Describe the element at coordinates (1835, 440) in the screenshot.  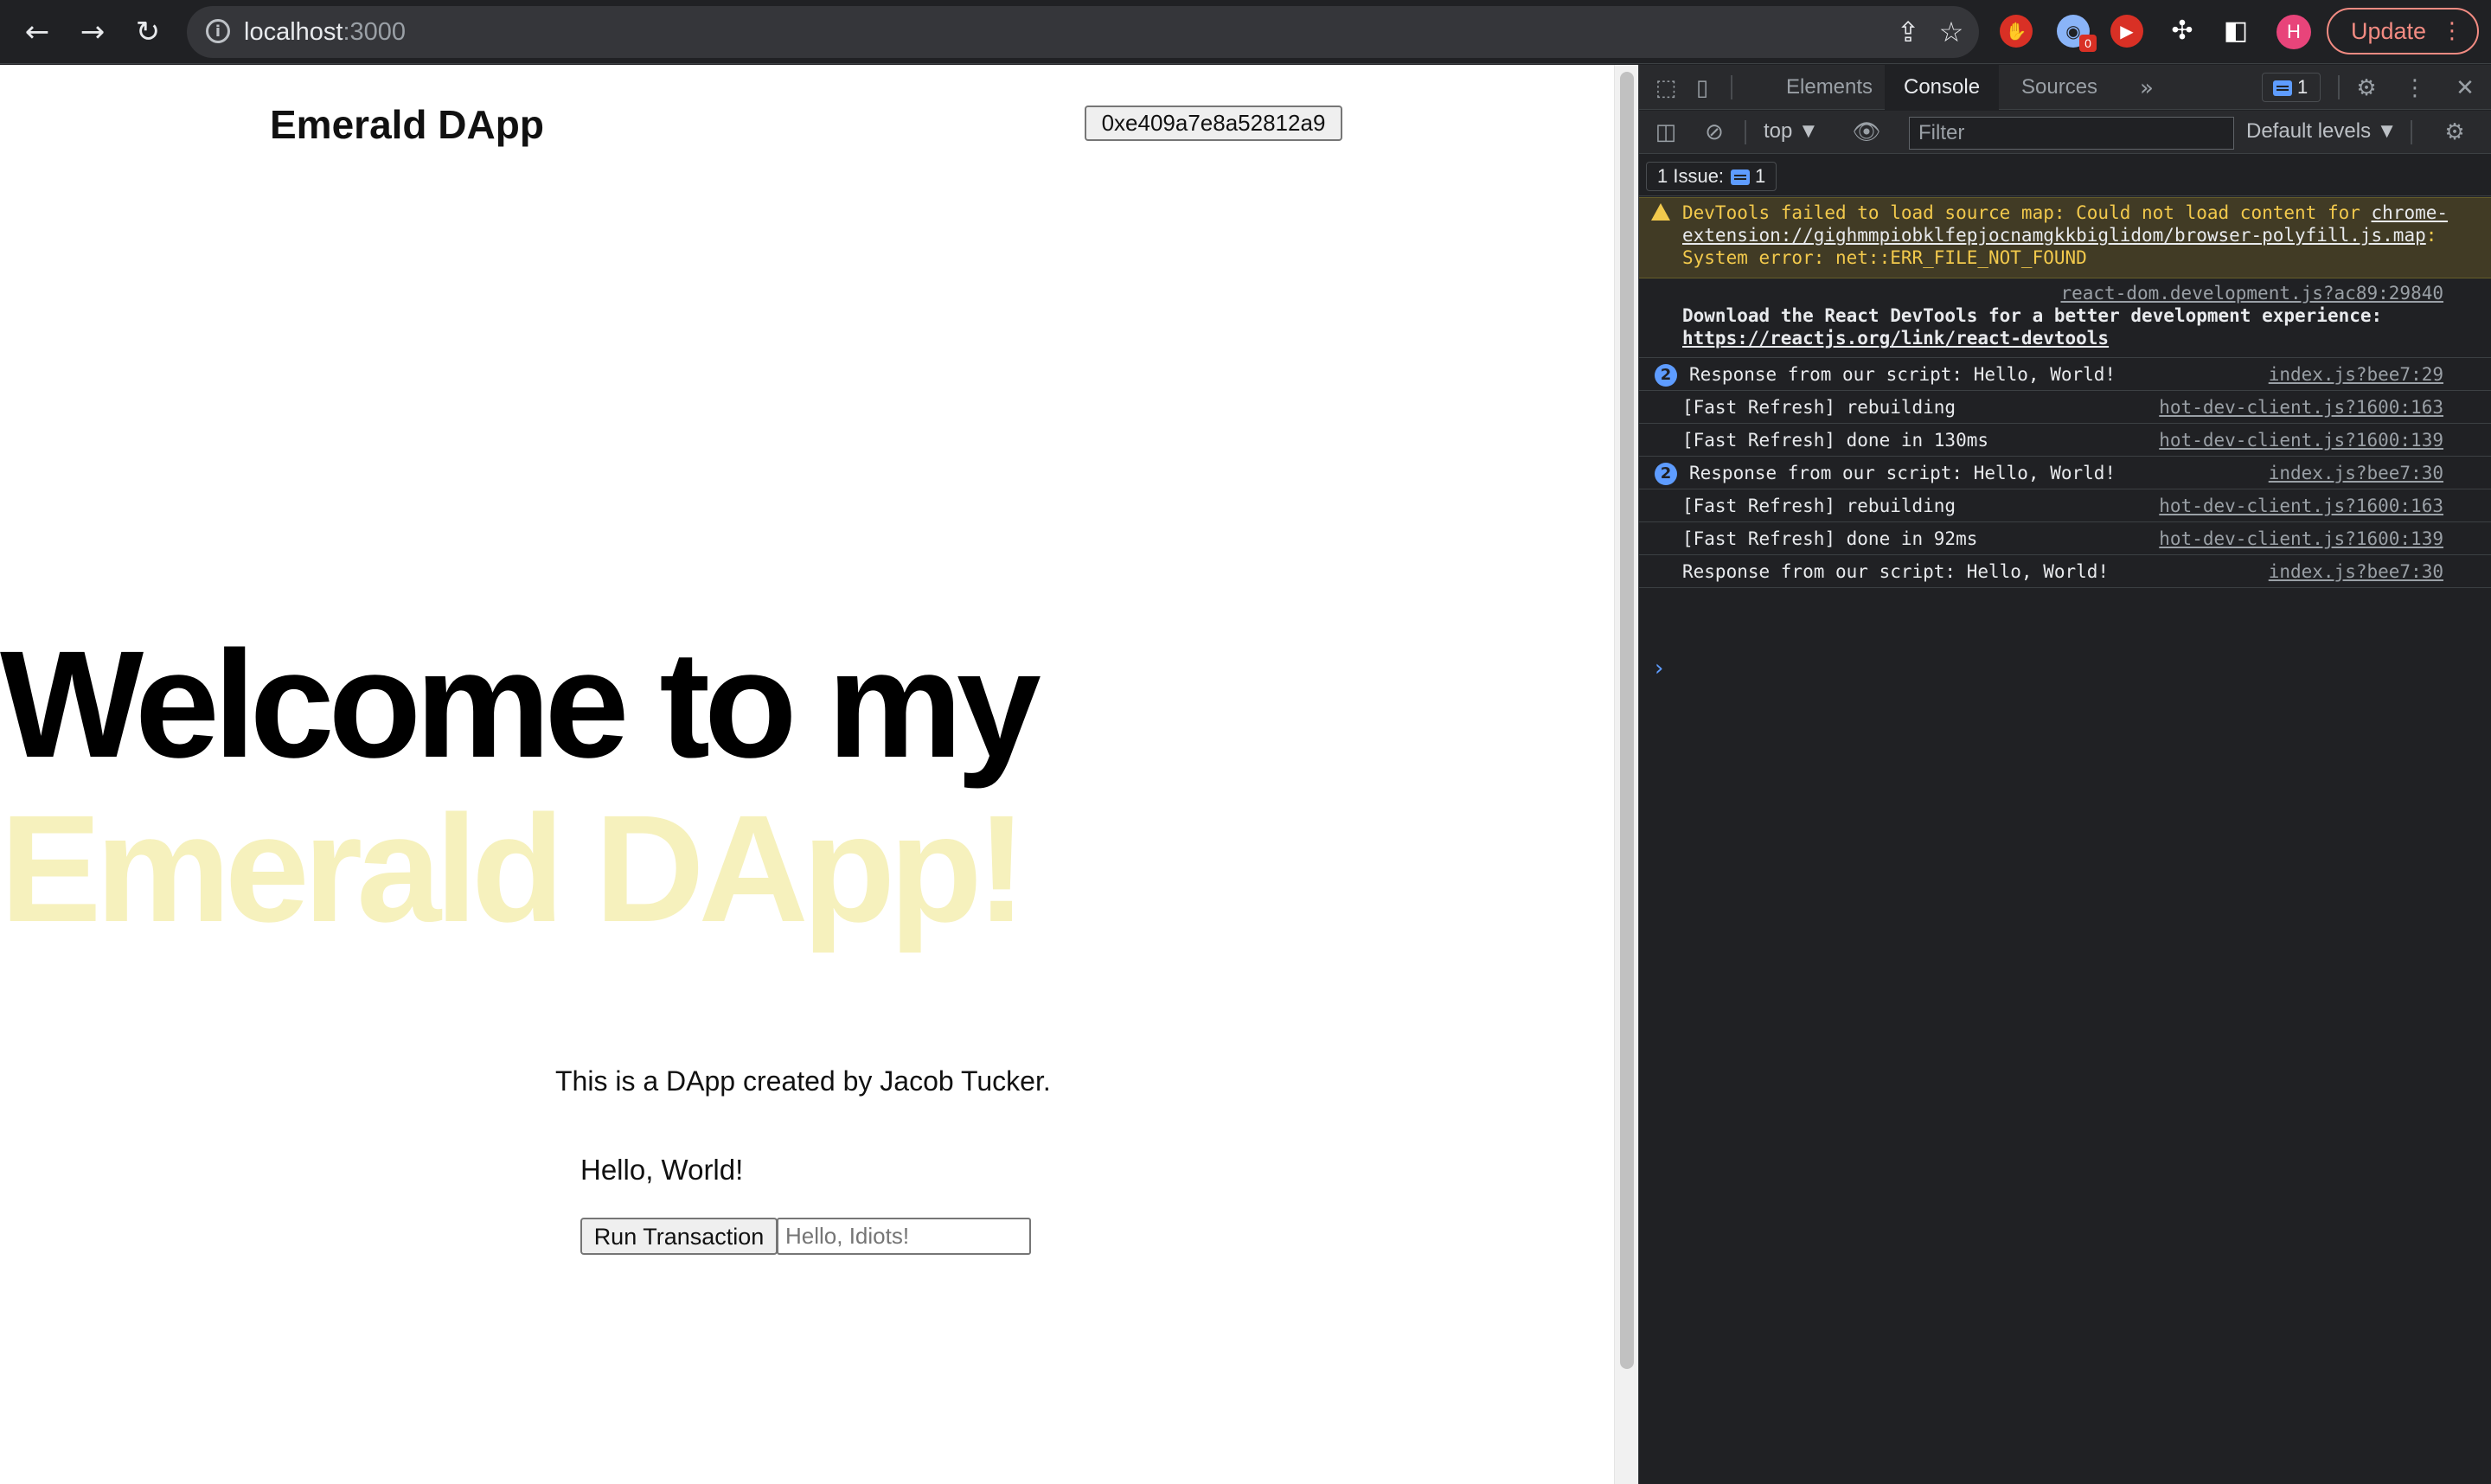
I see `log-message: [Fast Refresh] done in 130ms` at that location.